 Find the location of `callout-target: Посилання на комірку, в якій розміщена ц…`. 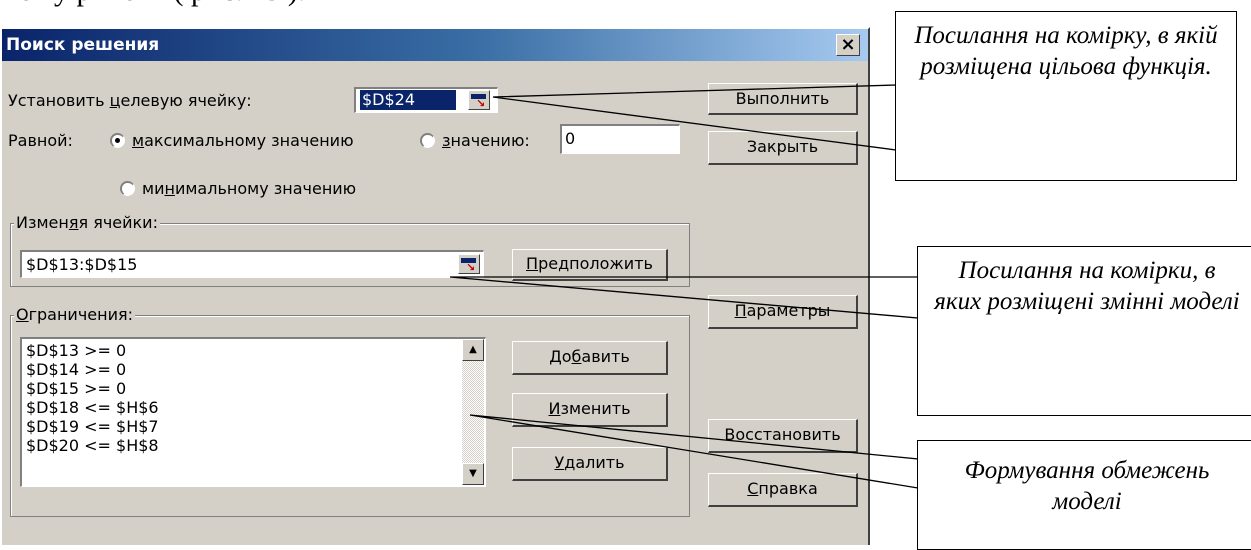

callout-target: Посилання на комірку, в якій розміщена ц… is located at coordinates (1066, 96).